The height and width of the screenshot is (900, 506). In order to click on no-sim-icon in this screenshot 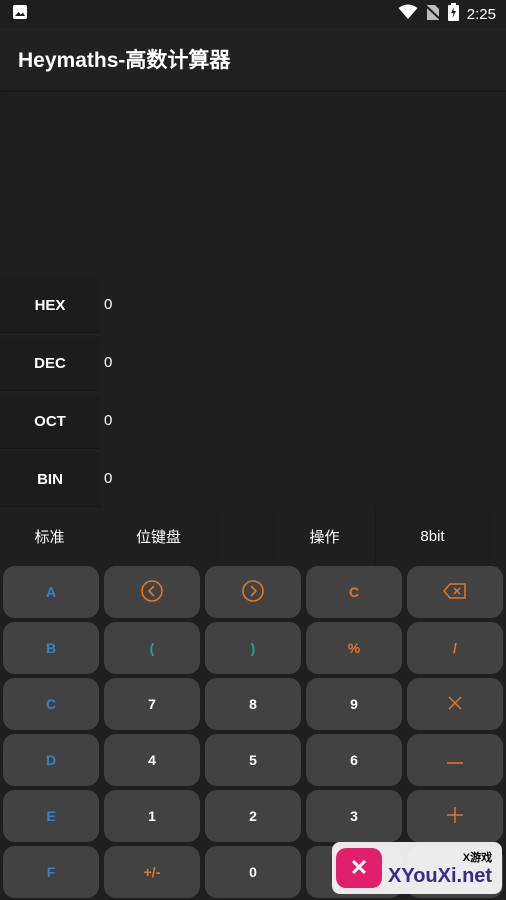, I will do `click(433, 14)`.